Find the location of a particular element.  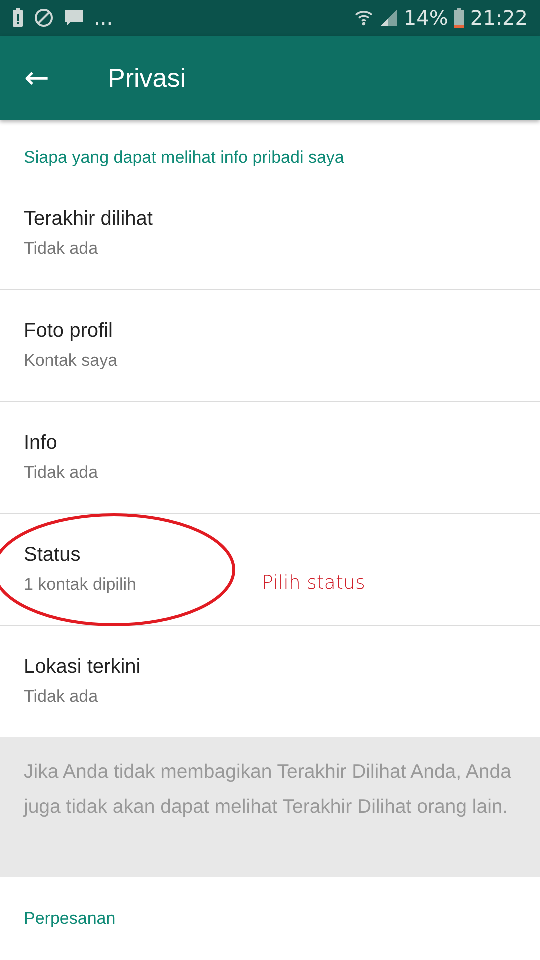

settings-item: Lokasi terkini Tidak ada is located at coordinates (270, 681).